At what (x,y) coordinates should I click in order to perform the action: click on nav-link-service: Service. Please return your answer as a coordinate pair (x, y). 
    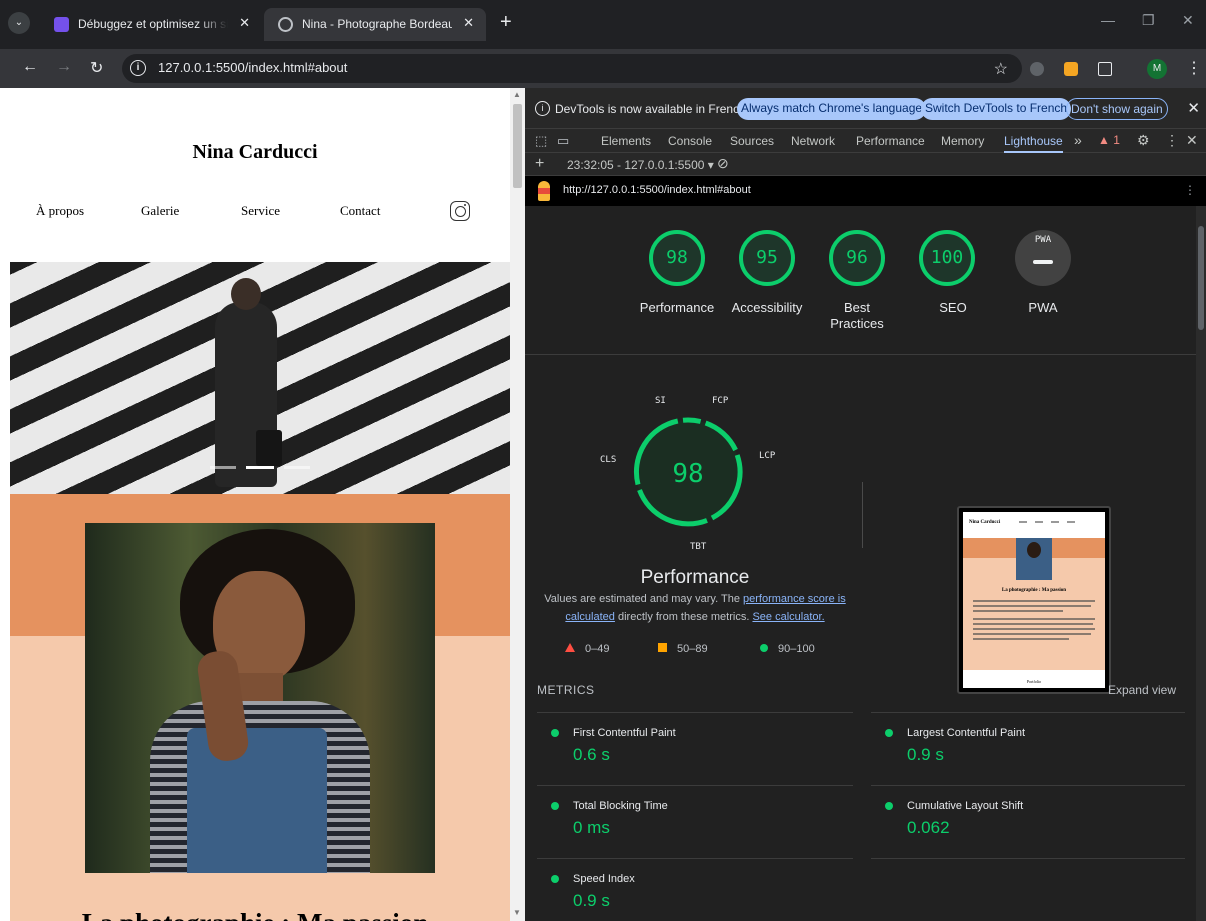
    Looking at the image, I should click on (260, 211).